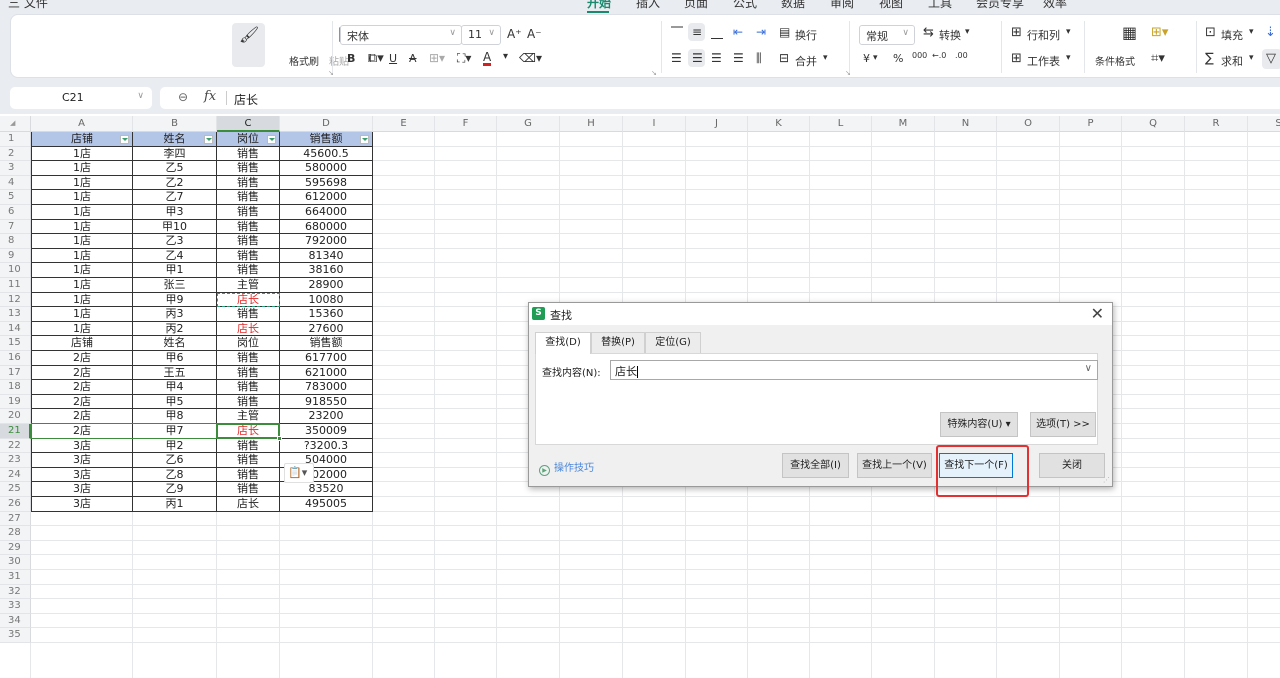 This screenshot has width=1280, height=678. What do you see at coordinates (15, 197) in the screenshot?
I see `row-header-5: 5` at bounding box center [15, 197].